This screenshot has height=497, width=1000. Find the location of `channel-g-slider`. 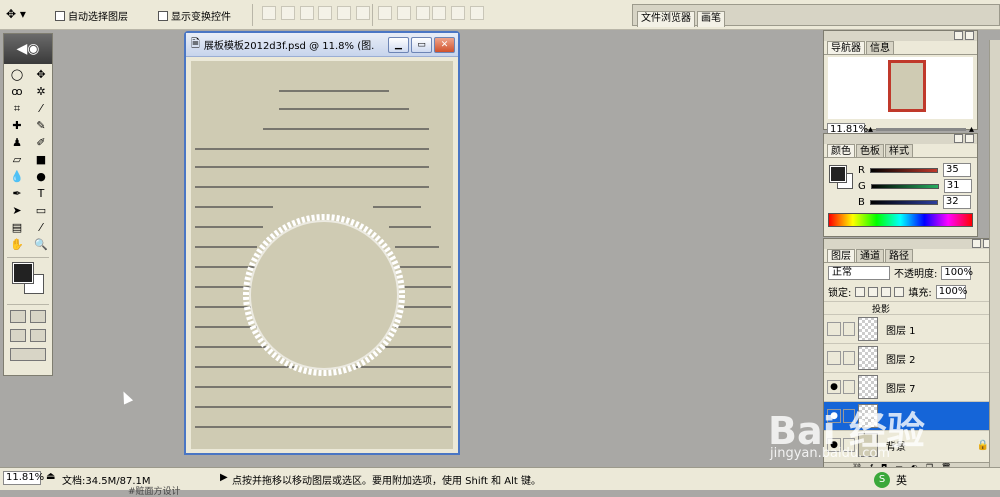

channel-g-slider is located at coordinates (904, 186).